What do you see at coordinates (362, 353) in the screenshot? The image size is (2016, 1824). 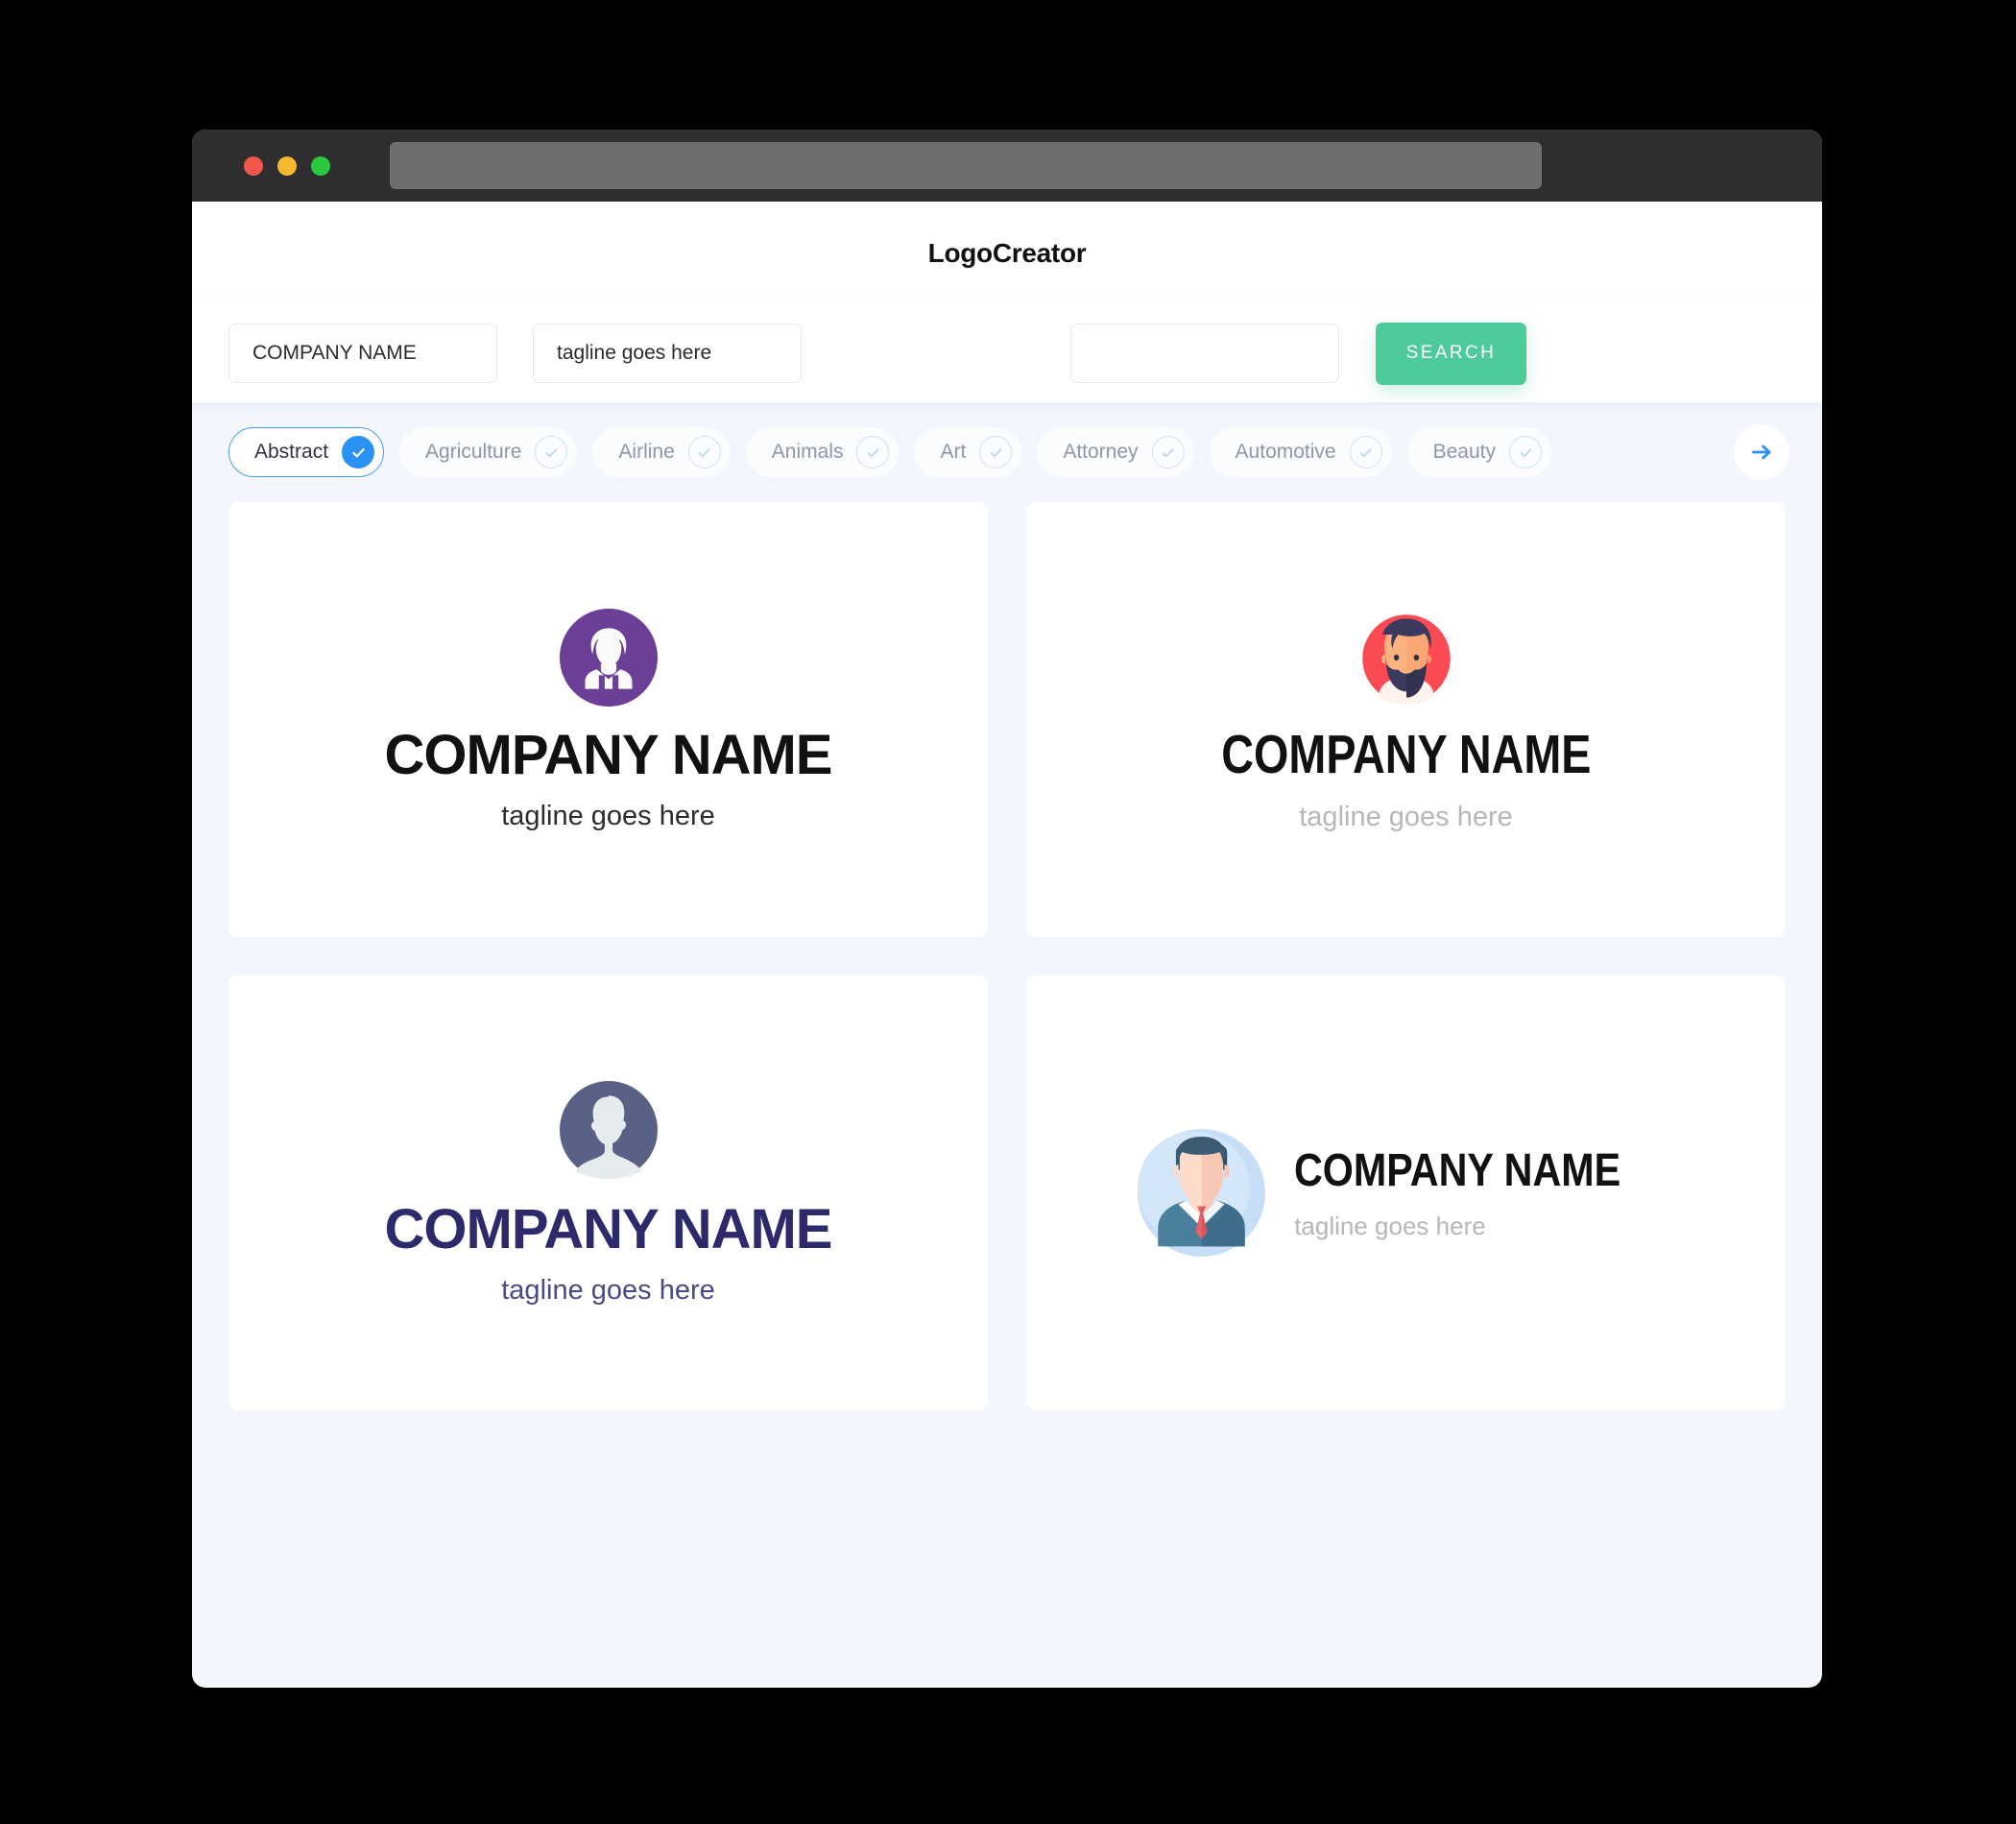 I see `company-name-input` at bounding box center [362, 353].